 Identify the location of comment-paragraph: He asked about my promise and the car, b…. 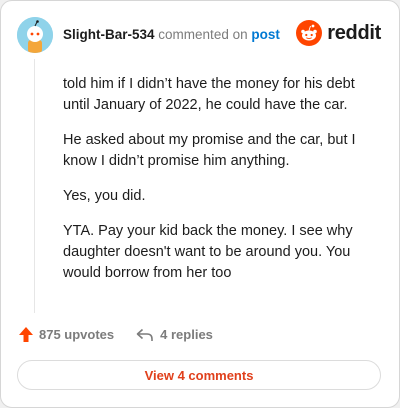
(209, 150).